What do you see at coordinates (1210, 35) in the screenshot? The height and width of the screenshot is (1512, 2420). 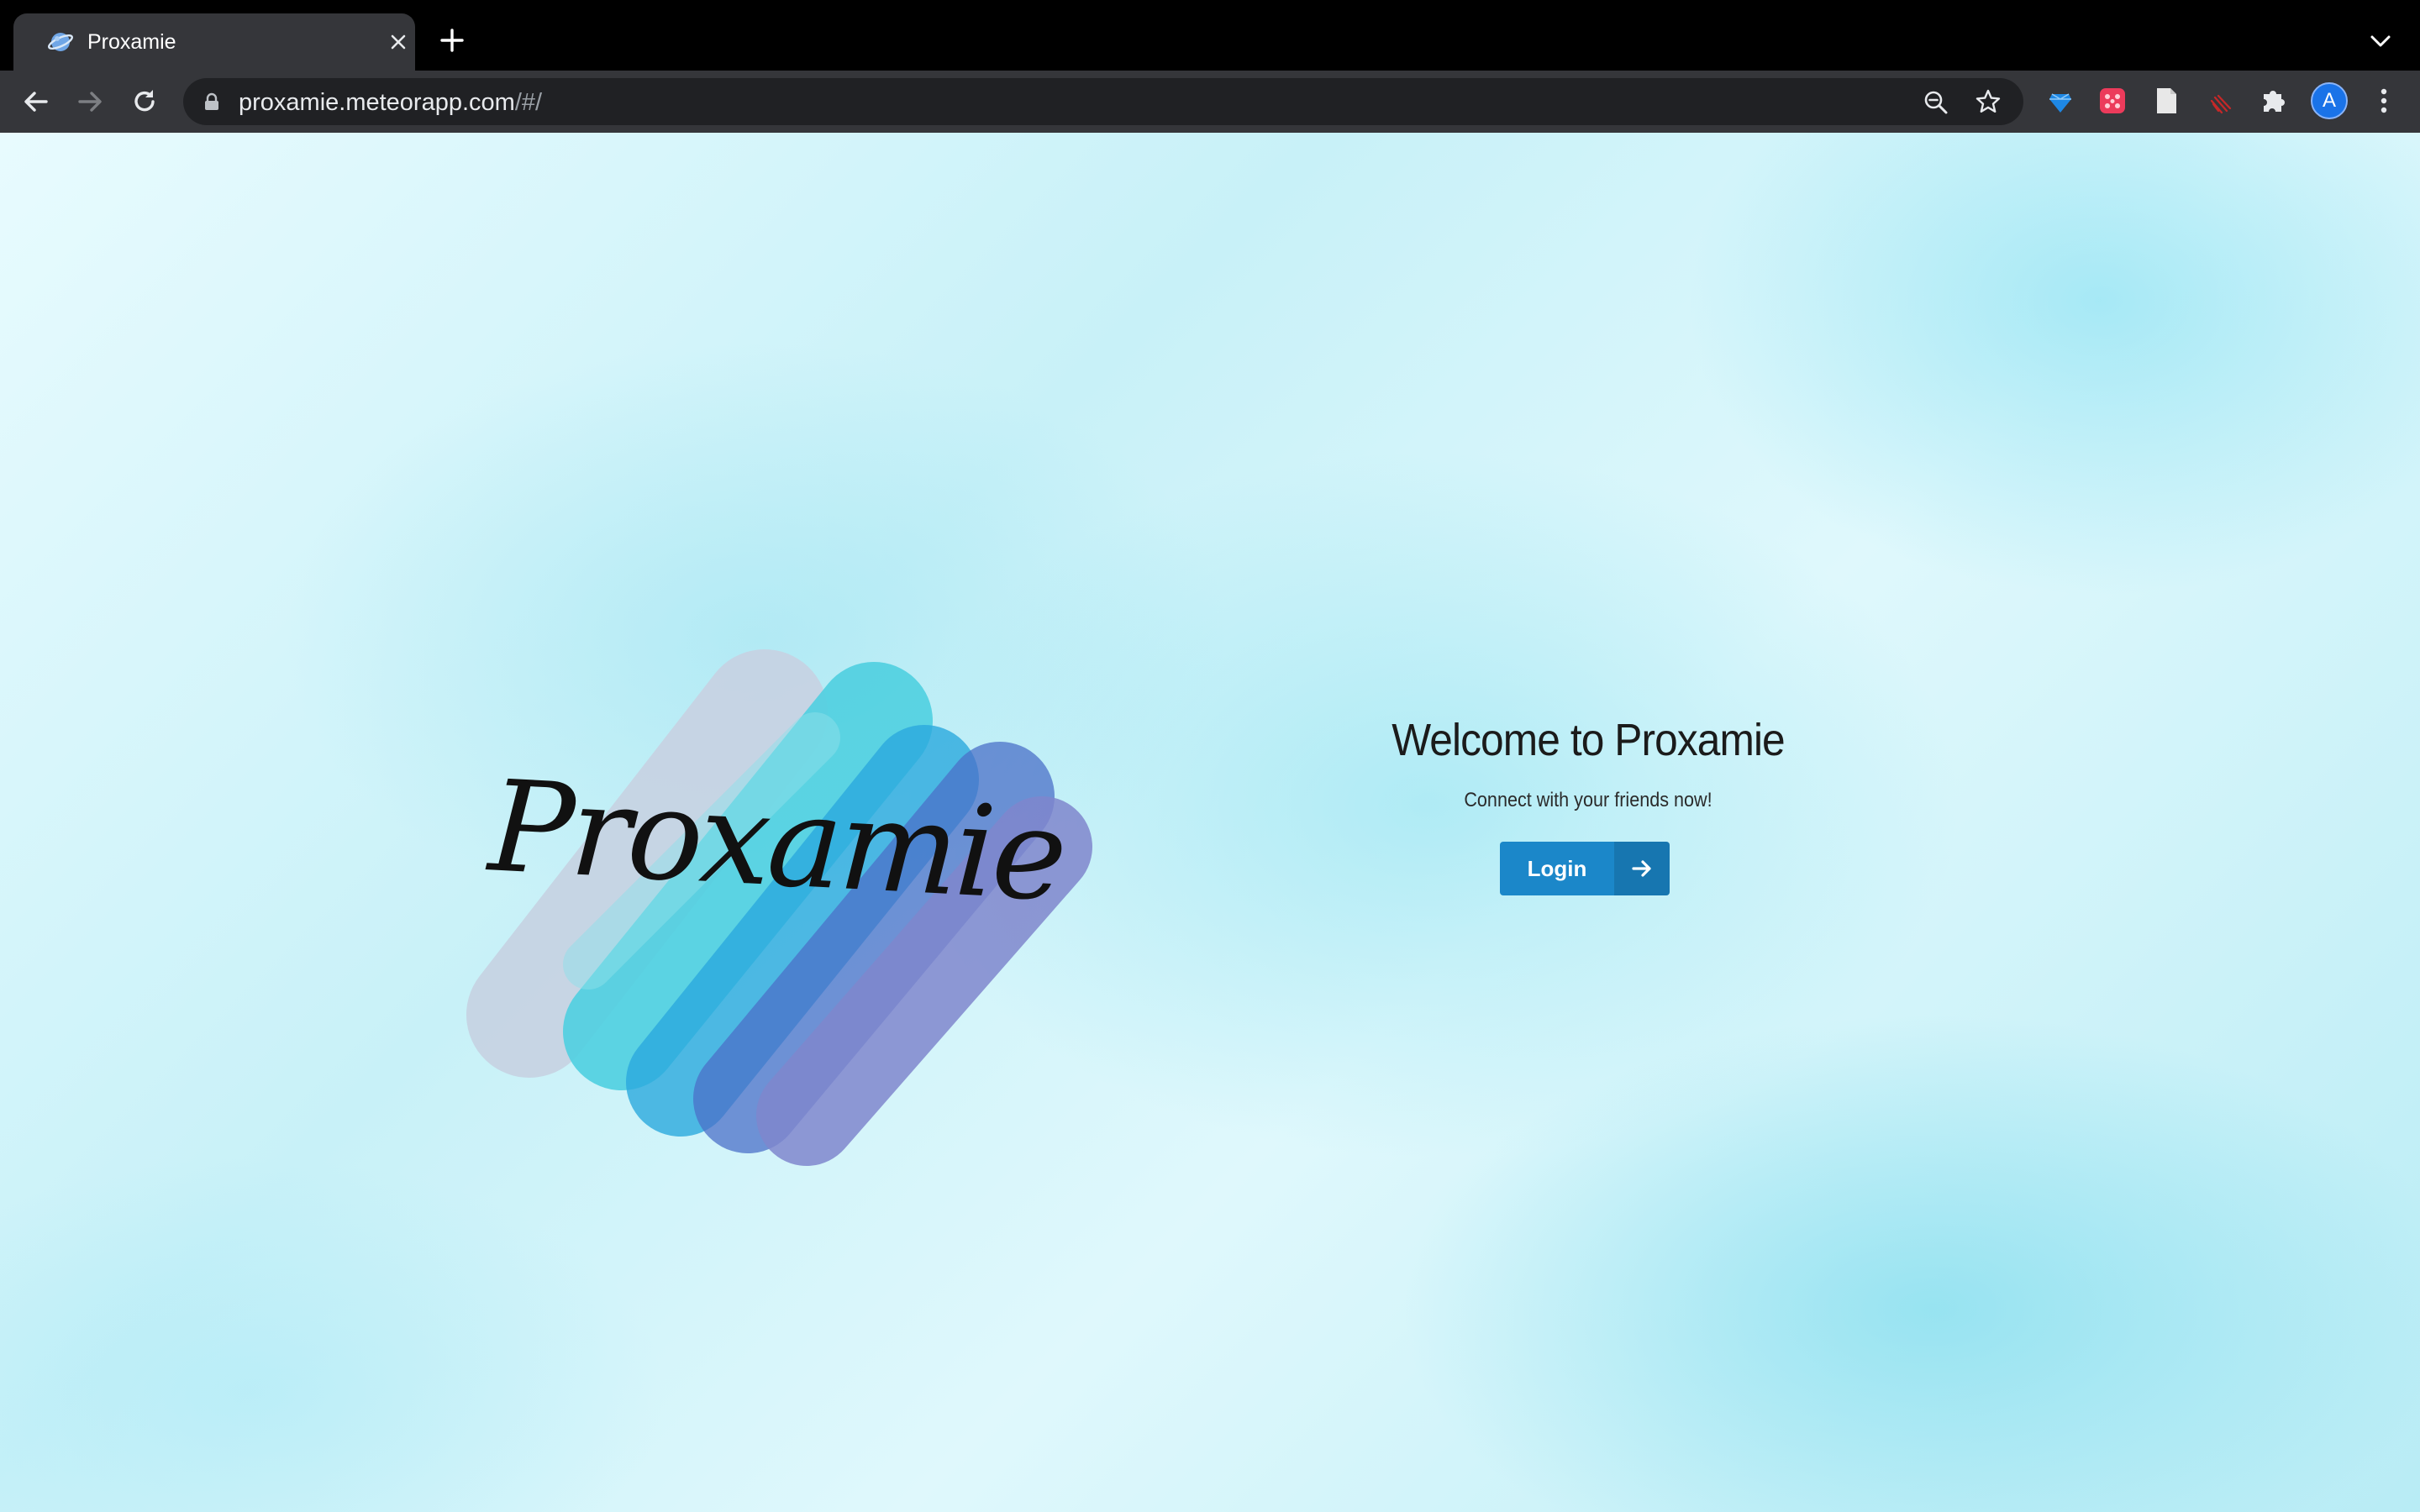 I see `tab-strip: Proxamie` at bounding box center [1210, 35].